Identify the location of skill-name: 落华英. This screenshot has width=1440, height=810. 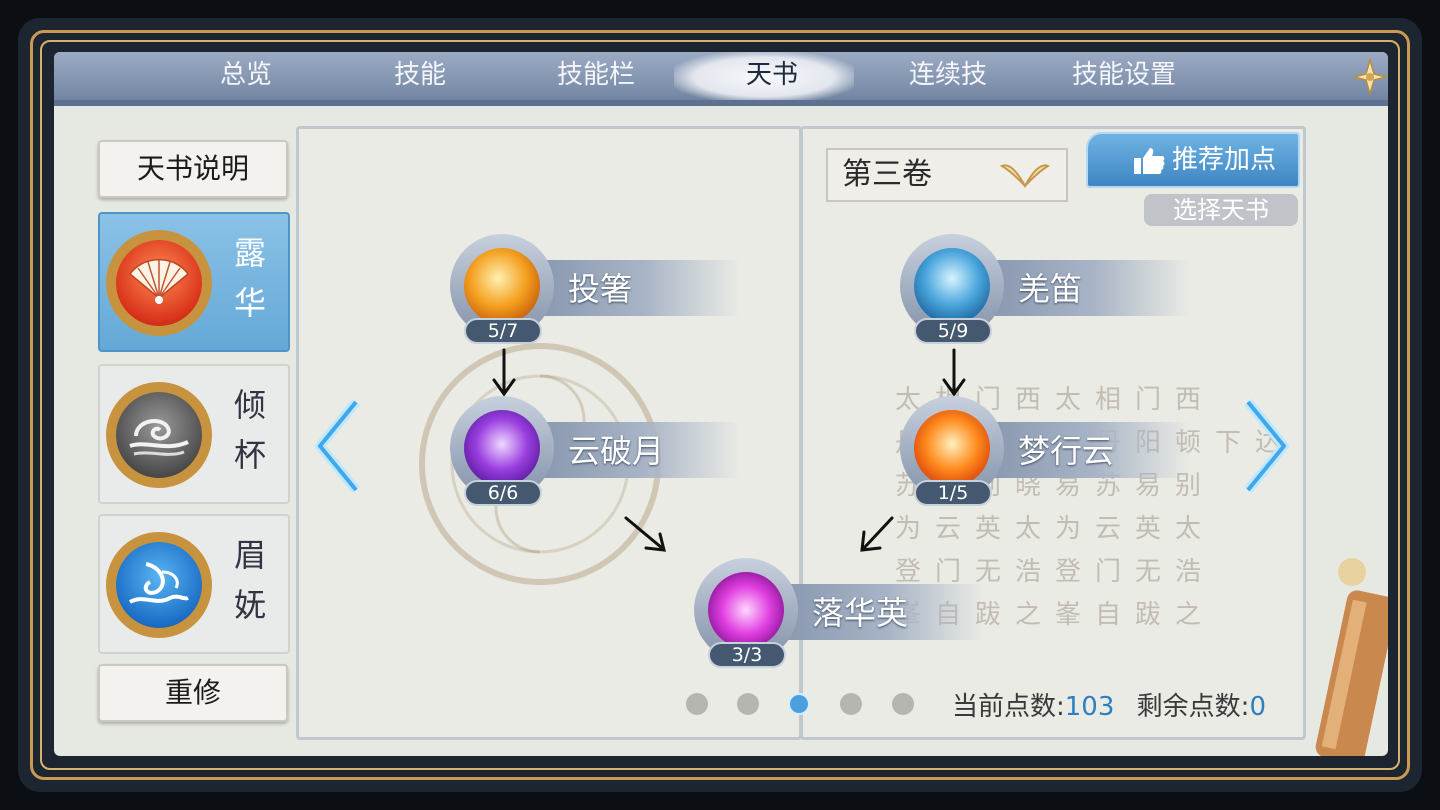
(860, 613).